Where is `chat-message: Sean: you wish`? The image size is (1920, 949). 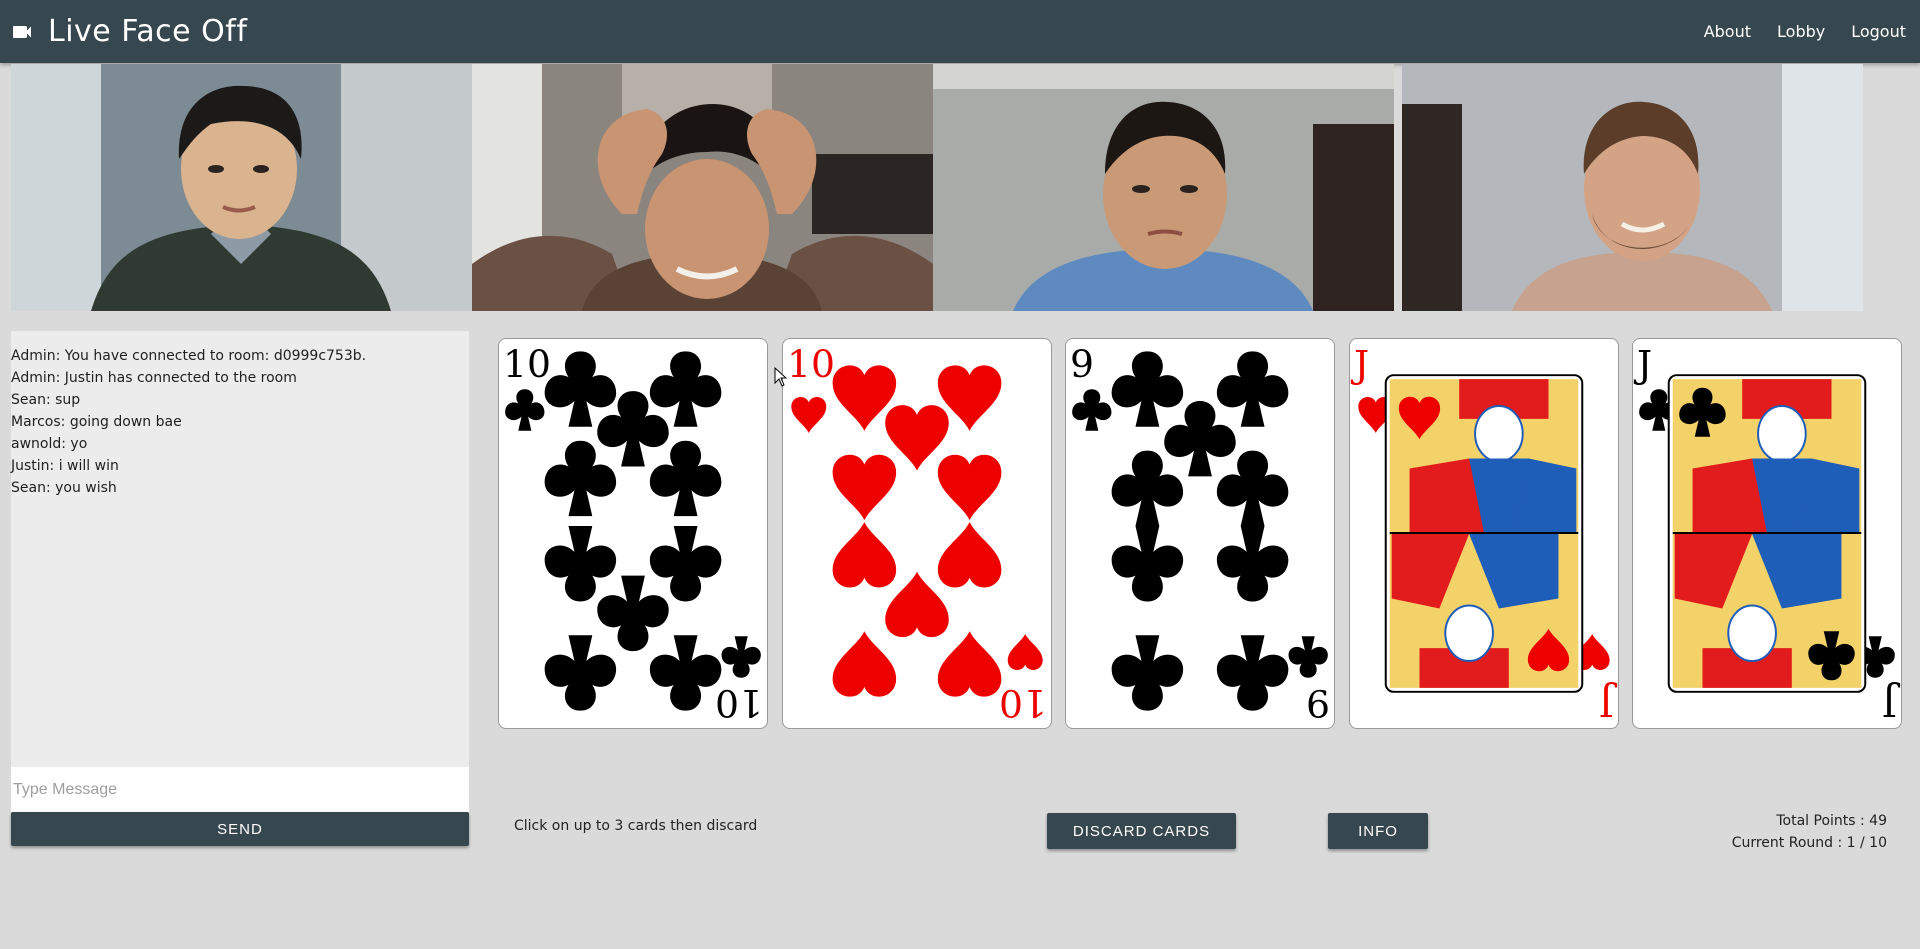
chat-message: Sean: you wish is located at coordinates (64, 488).